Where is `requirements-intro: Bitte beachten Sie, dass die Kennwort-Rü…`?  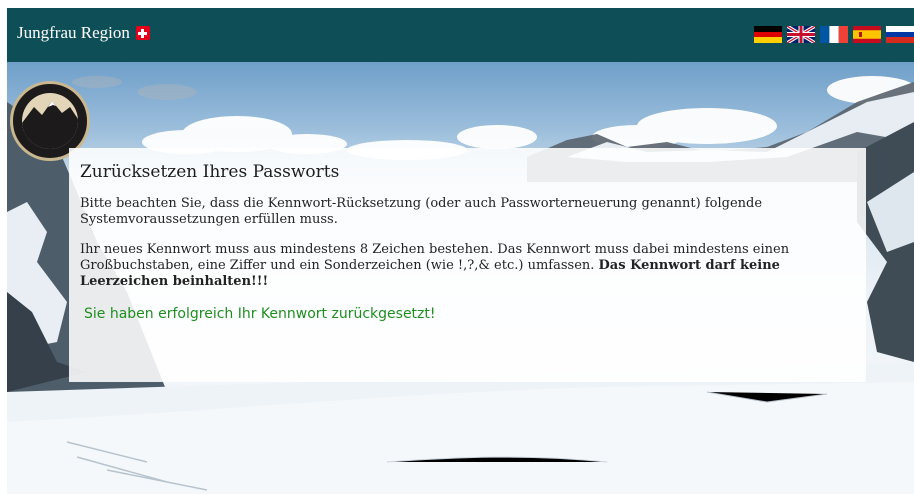
requirements-intro: Bitte beachten Sie, dass die Kennwort-Rü… is located at coordinates (421, 211).